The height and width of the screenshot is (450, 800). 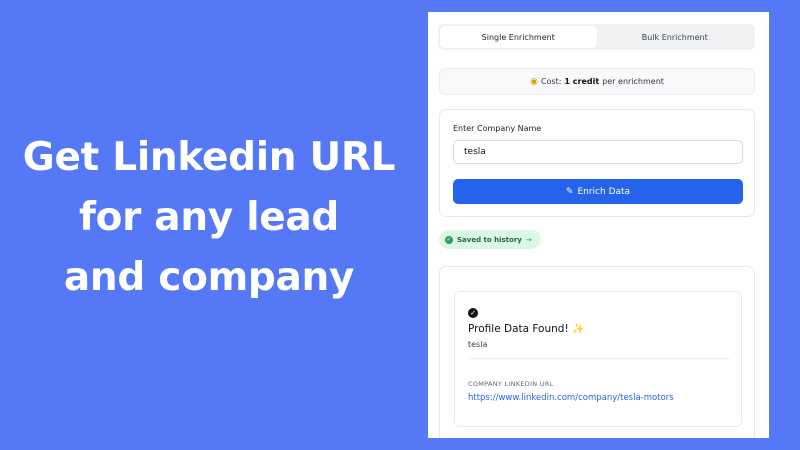 I want to click on company-form-card: Enter Company Name ✎ Enrich Data, so click(x=597, y=163).